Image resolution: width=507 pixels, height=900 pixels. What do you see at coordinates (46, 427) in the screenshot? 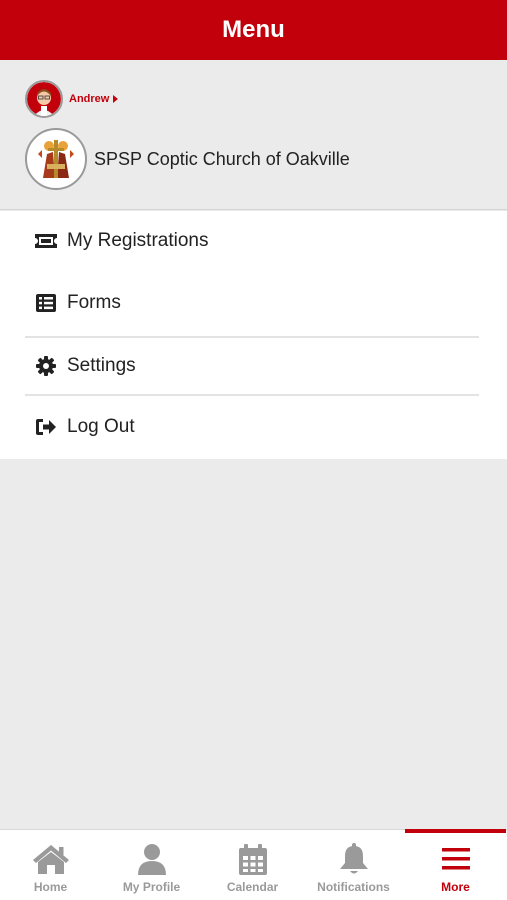
I see `sign-out-icon` at bounding box center [46, 427].